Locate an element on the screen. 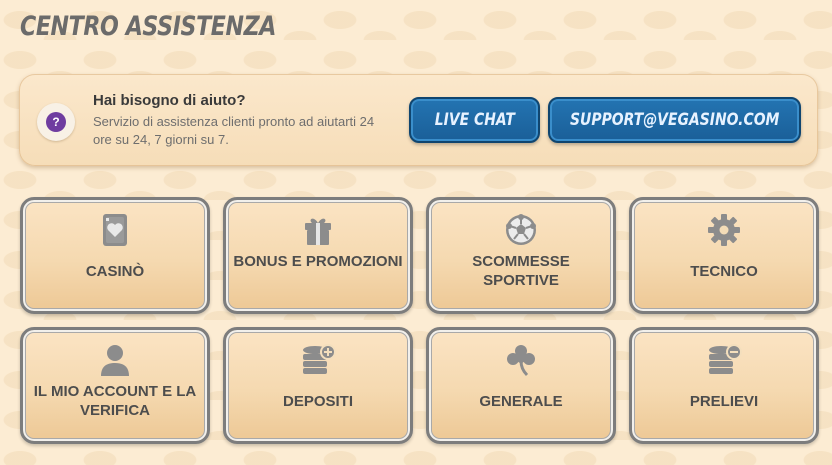  live-chat-label: LIVE CHAT is located at coordinates (474, 120).